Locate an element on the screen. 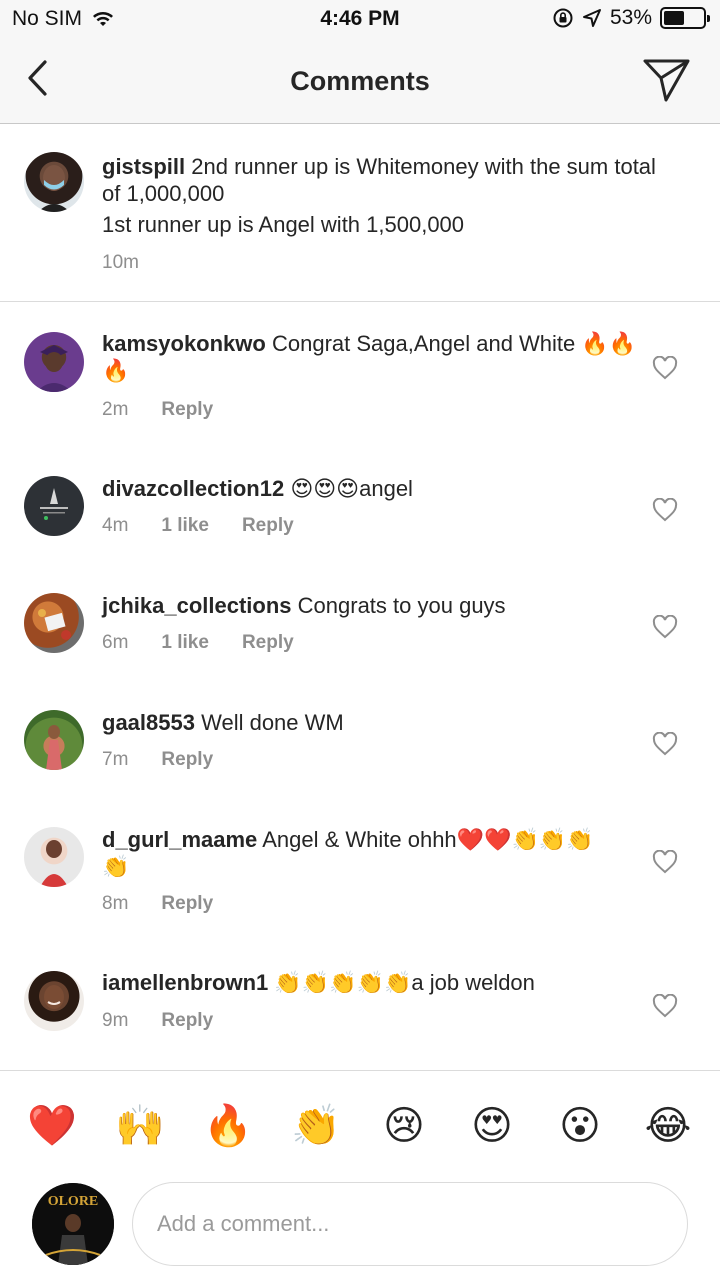  comment-text: gaal8553 Well done WM is located at coordinates (382, 722).